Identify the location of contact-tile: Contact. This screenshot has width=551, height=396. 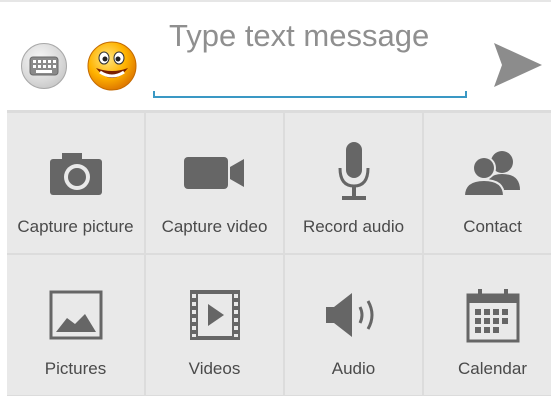
(487, 183).